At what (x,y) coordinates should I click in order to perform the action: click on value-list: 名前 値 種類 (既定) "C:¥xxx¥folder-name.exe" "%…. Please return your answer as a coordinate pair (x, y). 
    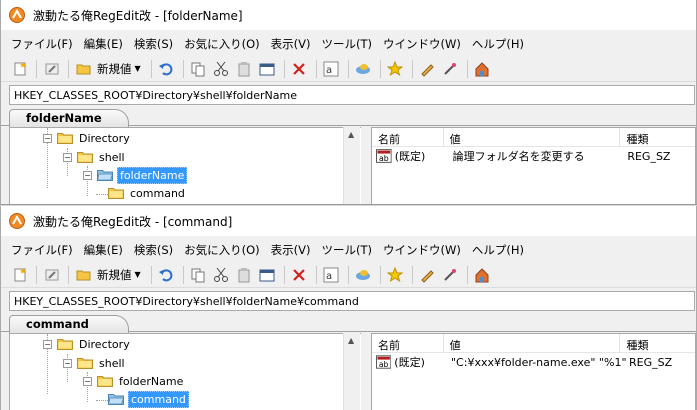
    Looking at the image, I should click on (533, 371).